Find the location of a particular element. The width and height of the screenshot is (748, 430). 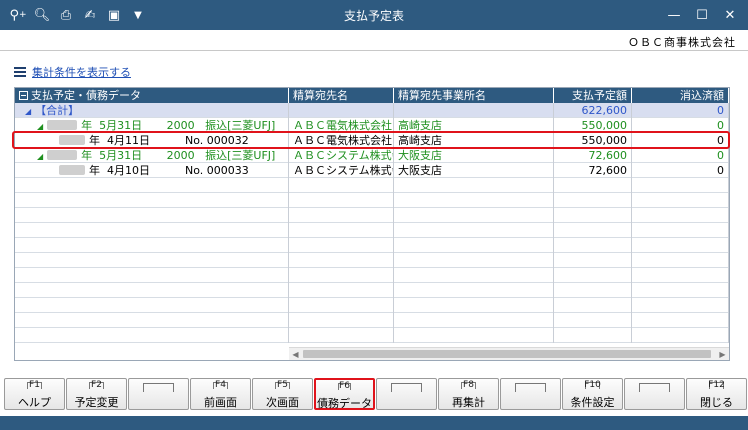

company-name: ＯＢＣ商事株式会社 is located at coordinates (682, 42).